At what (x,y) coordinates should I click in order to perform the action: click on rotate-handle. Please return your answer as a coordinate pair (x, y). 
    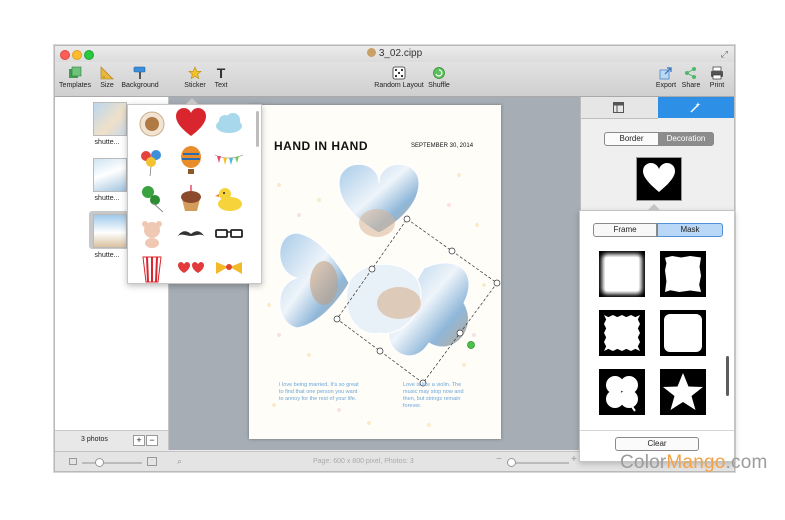
    Looking at the image, I should click on (471, 345).